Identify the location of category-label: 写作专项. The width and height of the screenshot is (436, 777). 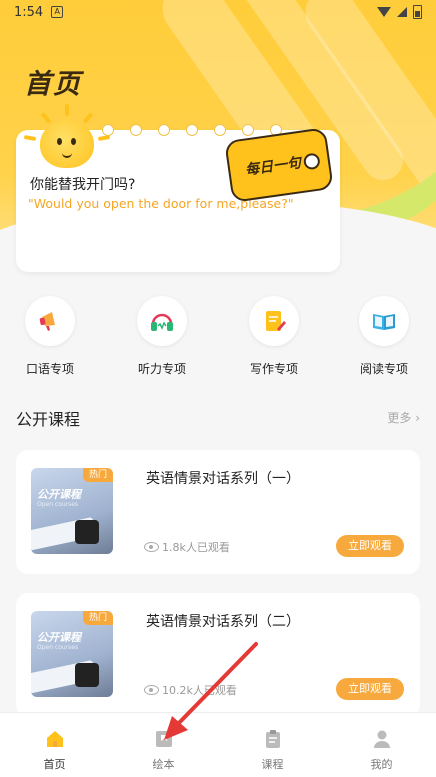
(273, 369).